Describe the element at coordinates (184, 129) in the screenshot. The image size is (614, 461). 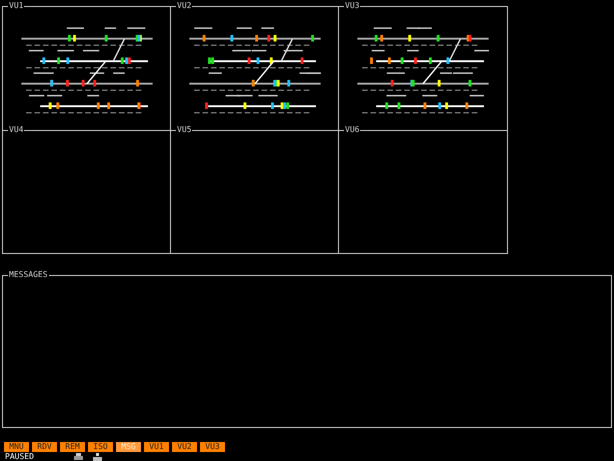
I see `view-title: VU5` at that location.